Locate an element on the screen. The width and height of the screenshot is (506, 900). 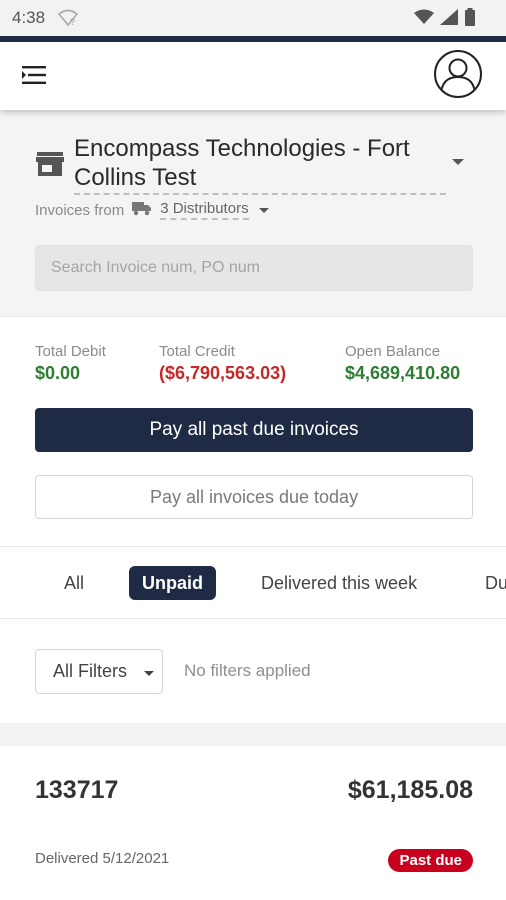
invoices-from-label: Invoices from is located at coordinates (80, 210).